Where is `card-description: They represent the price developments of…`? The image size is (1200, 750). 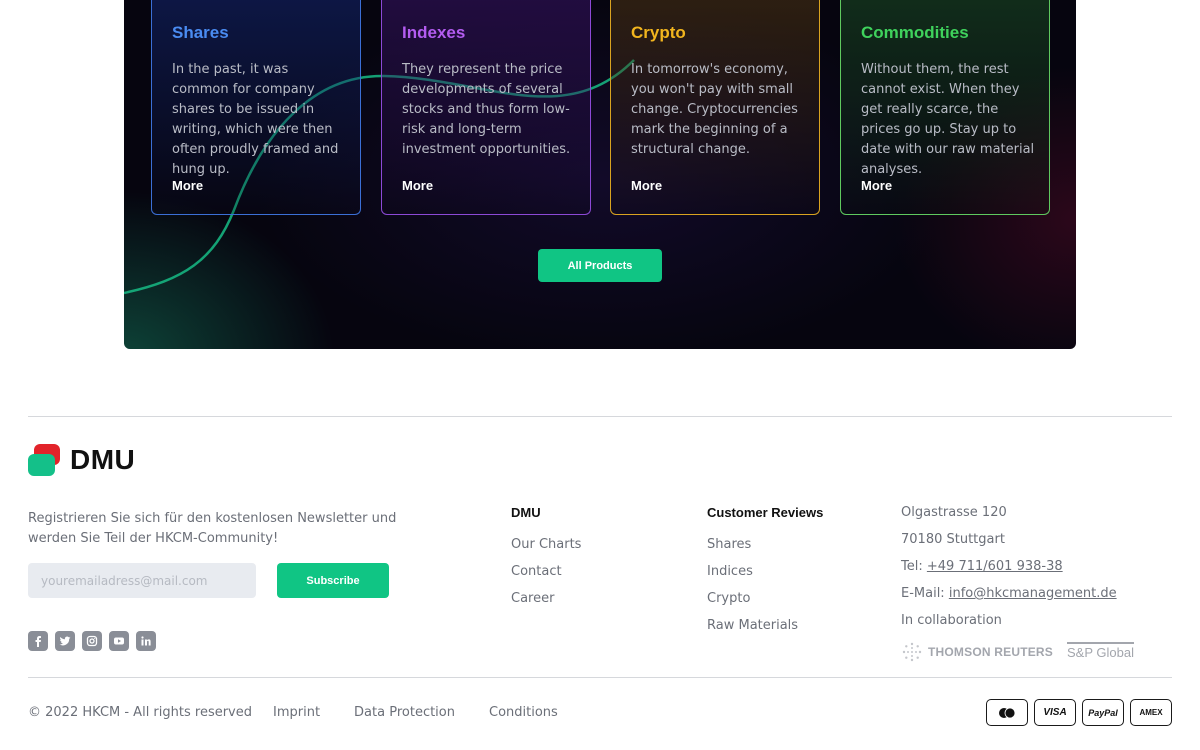 card-description: They represent the price developments of… is located at coordinates (486, 109).